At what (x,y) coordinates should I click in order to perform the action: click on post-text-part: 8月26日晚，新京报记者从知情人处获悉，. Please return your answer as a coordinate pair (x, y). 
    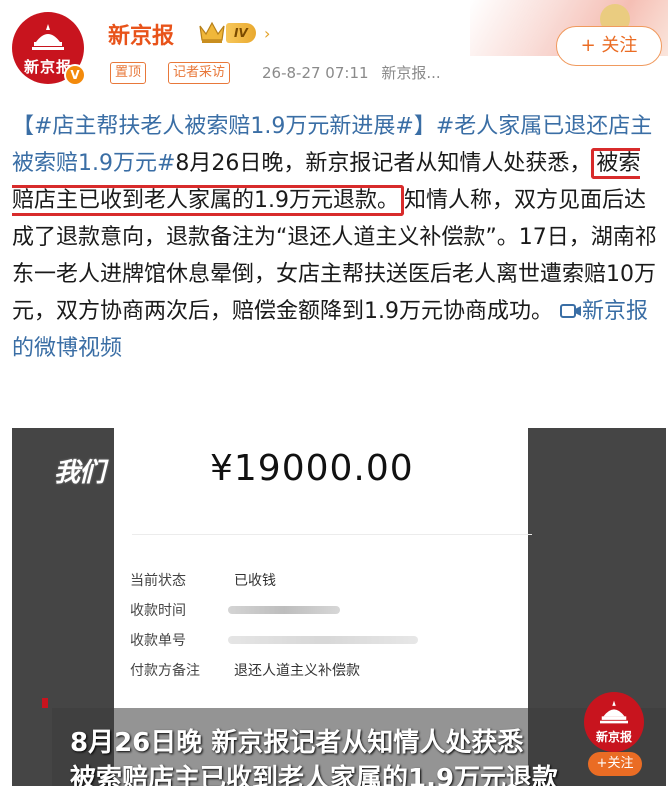
    Looking at the image, I should click on (383, 163).